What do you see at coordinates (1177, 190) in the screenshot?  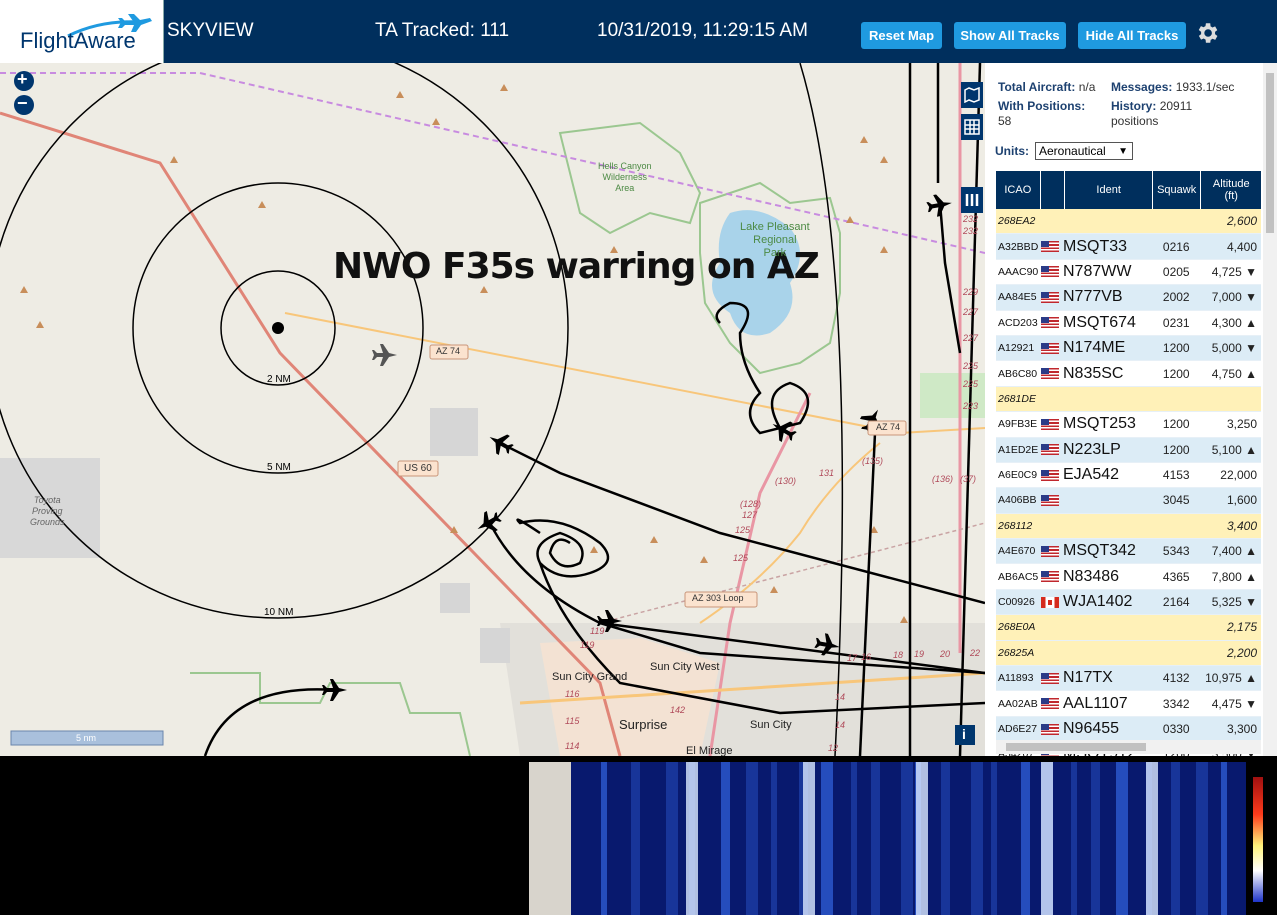 I see `column-header-squawk: Squawk` at bounding box center [1177, 190].